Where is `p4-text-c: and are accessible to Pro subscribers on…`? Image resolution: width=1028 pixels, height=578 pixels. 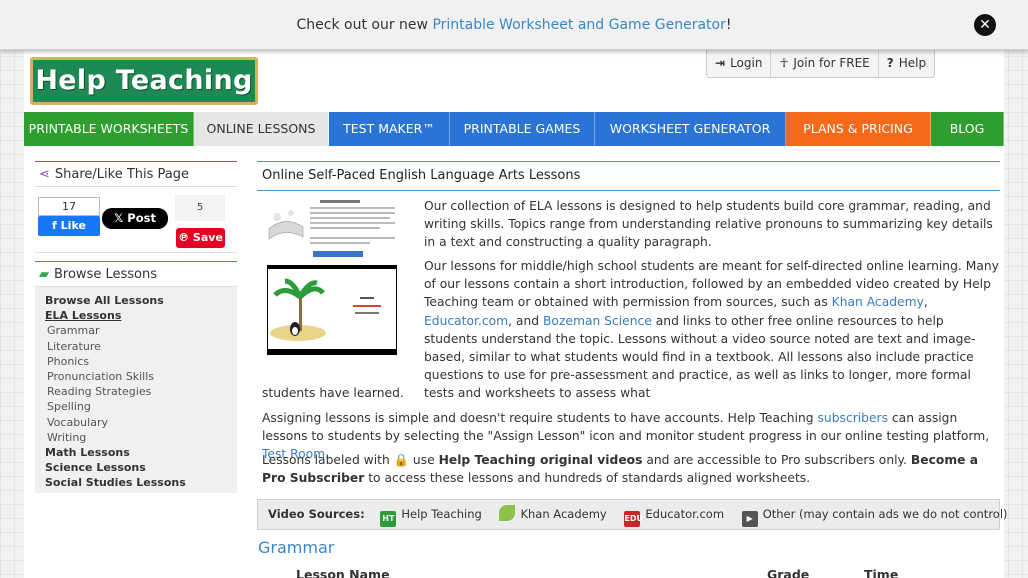
p4-text-c: and are accessible to Pro subscribers on… is located at coordinates (776, 460).